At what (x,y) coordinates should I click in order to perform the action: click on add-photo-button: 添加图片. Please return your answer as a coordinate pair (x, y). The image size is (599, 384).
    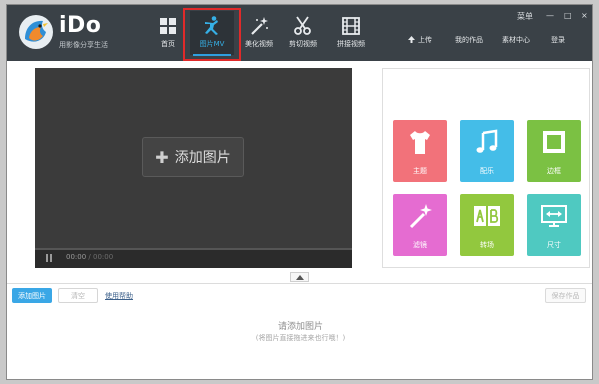
    Looking at the image, I should click on (32, 295).